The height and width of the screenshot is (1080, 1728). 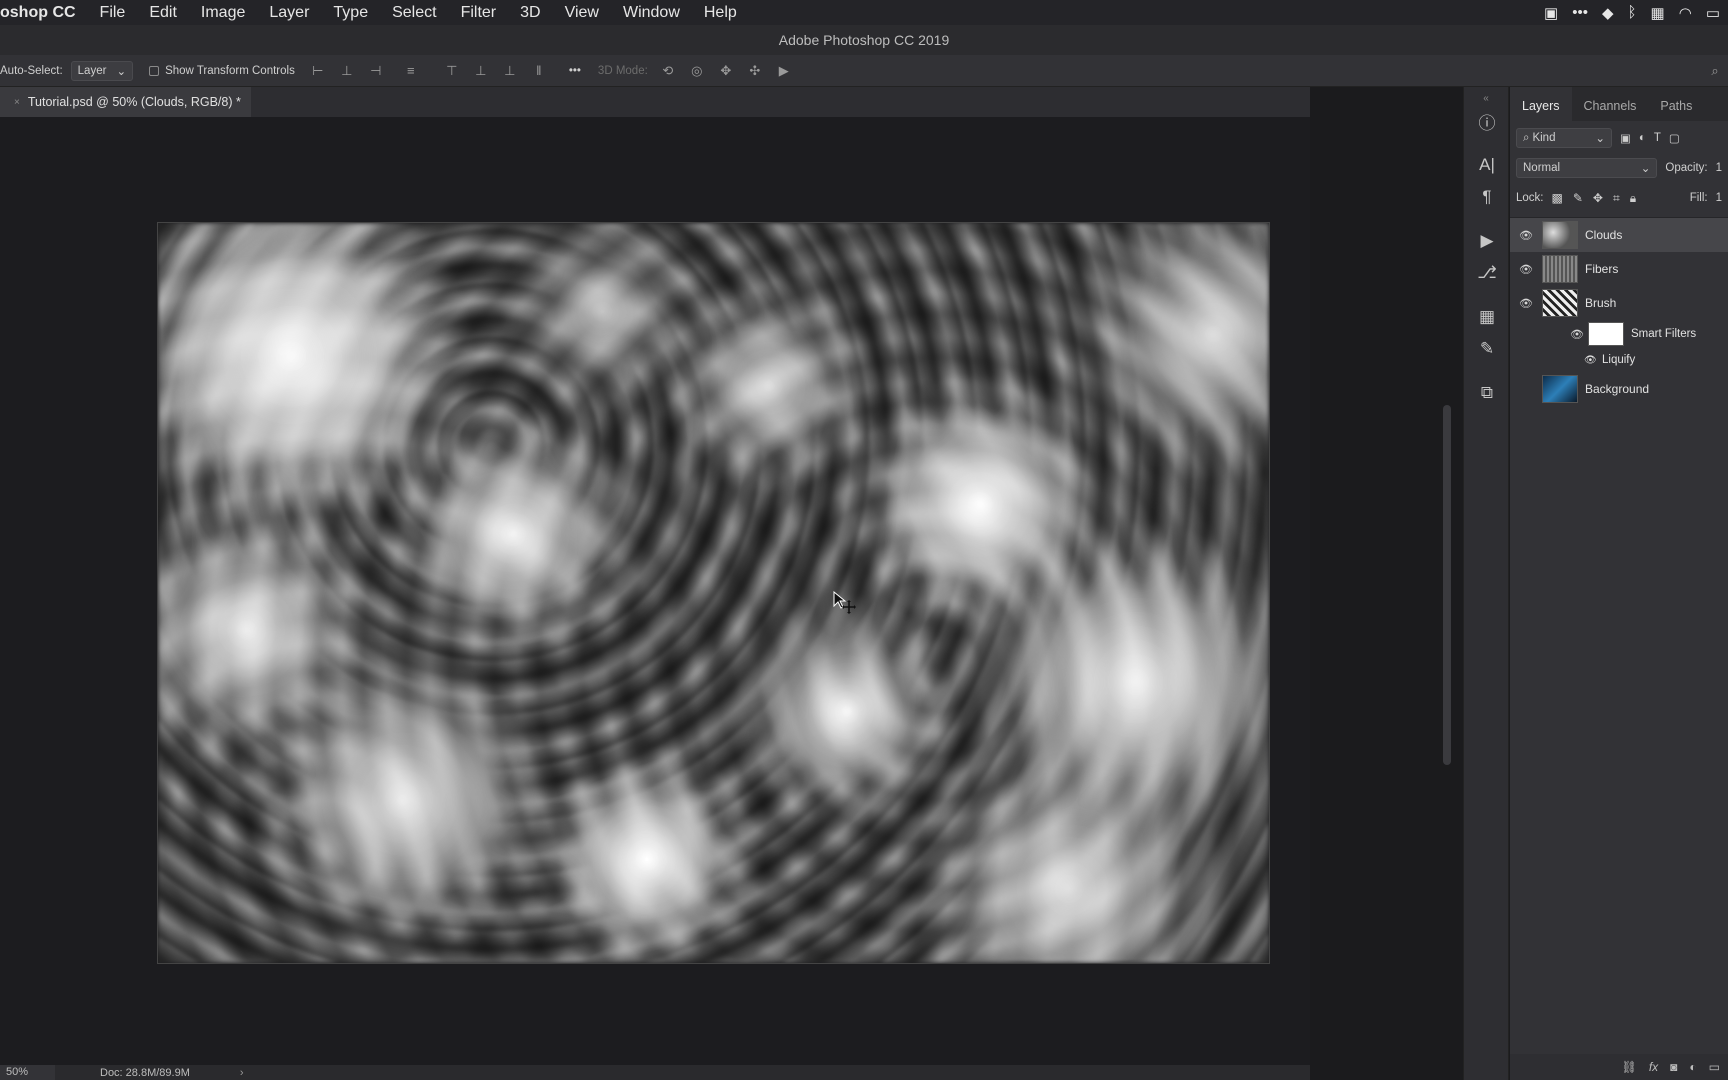 I want to click on kind-filter-dropdown: ⌕ Kind ⌄, so click(x=1564, y=138).